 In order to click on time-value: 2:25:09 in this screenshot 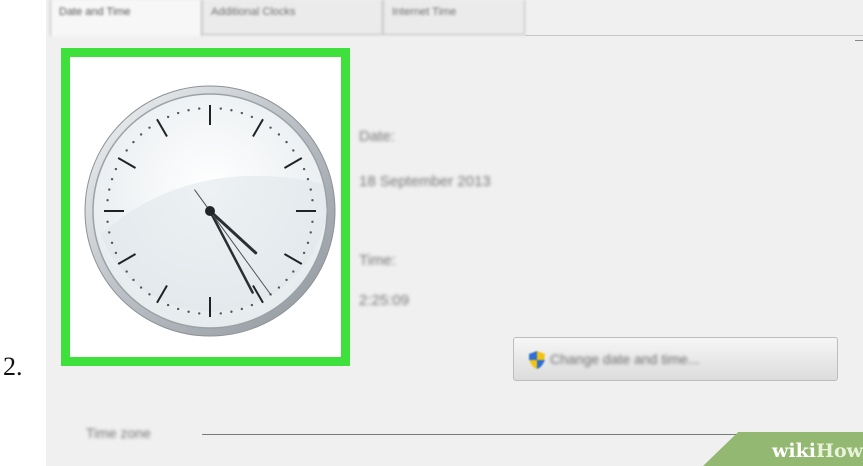, I will do `click(384, 300)`.